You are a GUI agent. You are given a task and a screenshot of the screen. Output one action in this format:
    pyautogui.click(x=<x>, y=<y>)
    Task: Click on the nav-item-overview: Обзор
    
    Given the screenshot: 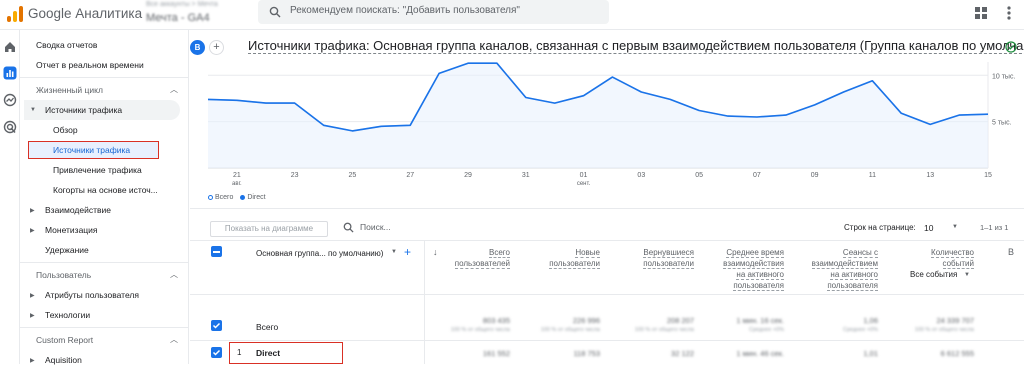 What is the action you would take?
    pyautogui.click(x=65, y=130)
    